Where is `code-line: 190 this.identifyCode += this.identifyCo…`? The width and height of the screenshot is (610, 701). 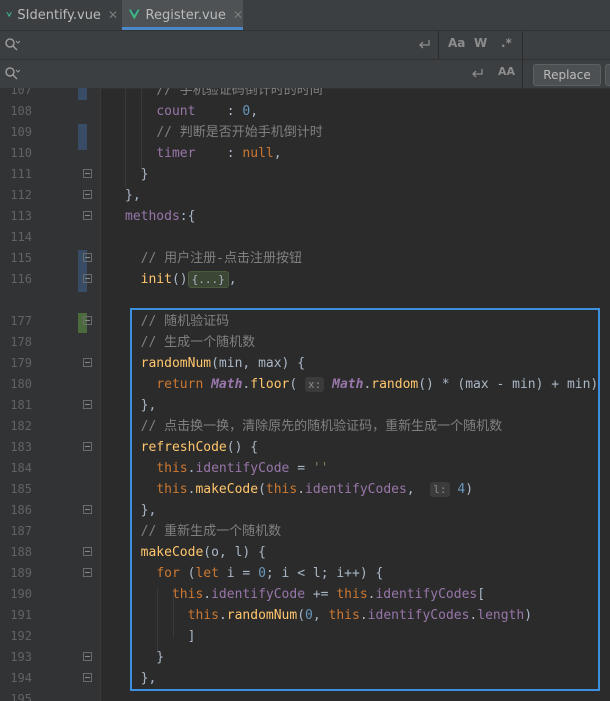
code-line: 190 this.identifyCode += this.identifyCo… is located at coordinates (305, 594).